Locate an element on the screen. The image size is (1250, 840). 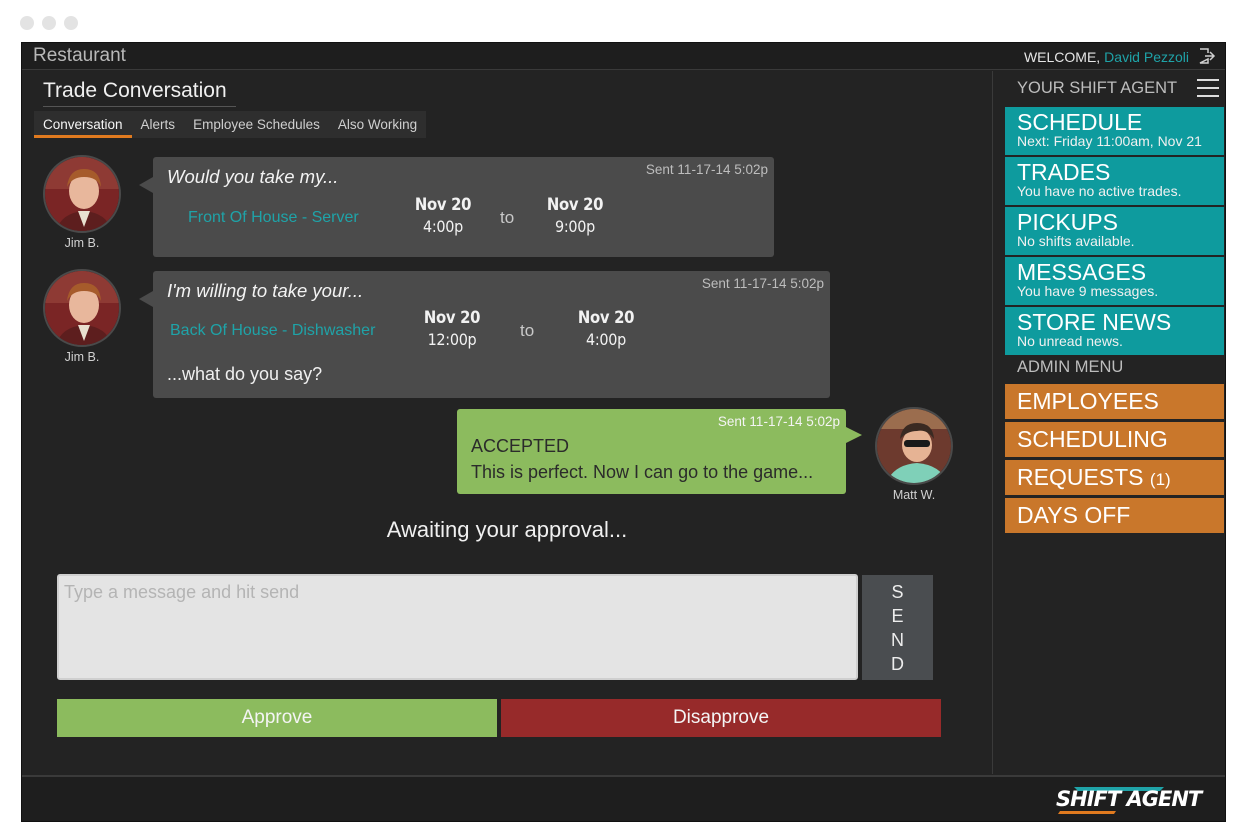
app-title: Restaurant is located at coordinates (79, 55).